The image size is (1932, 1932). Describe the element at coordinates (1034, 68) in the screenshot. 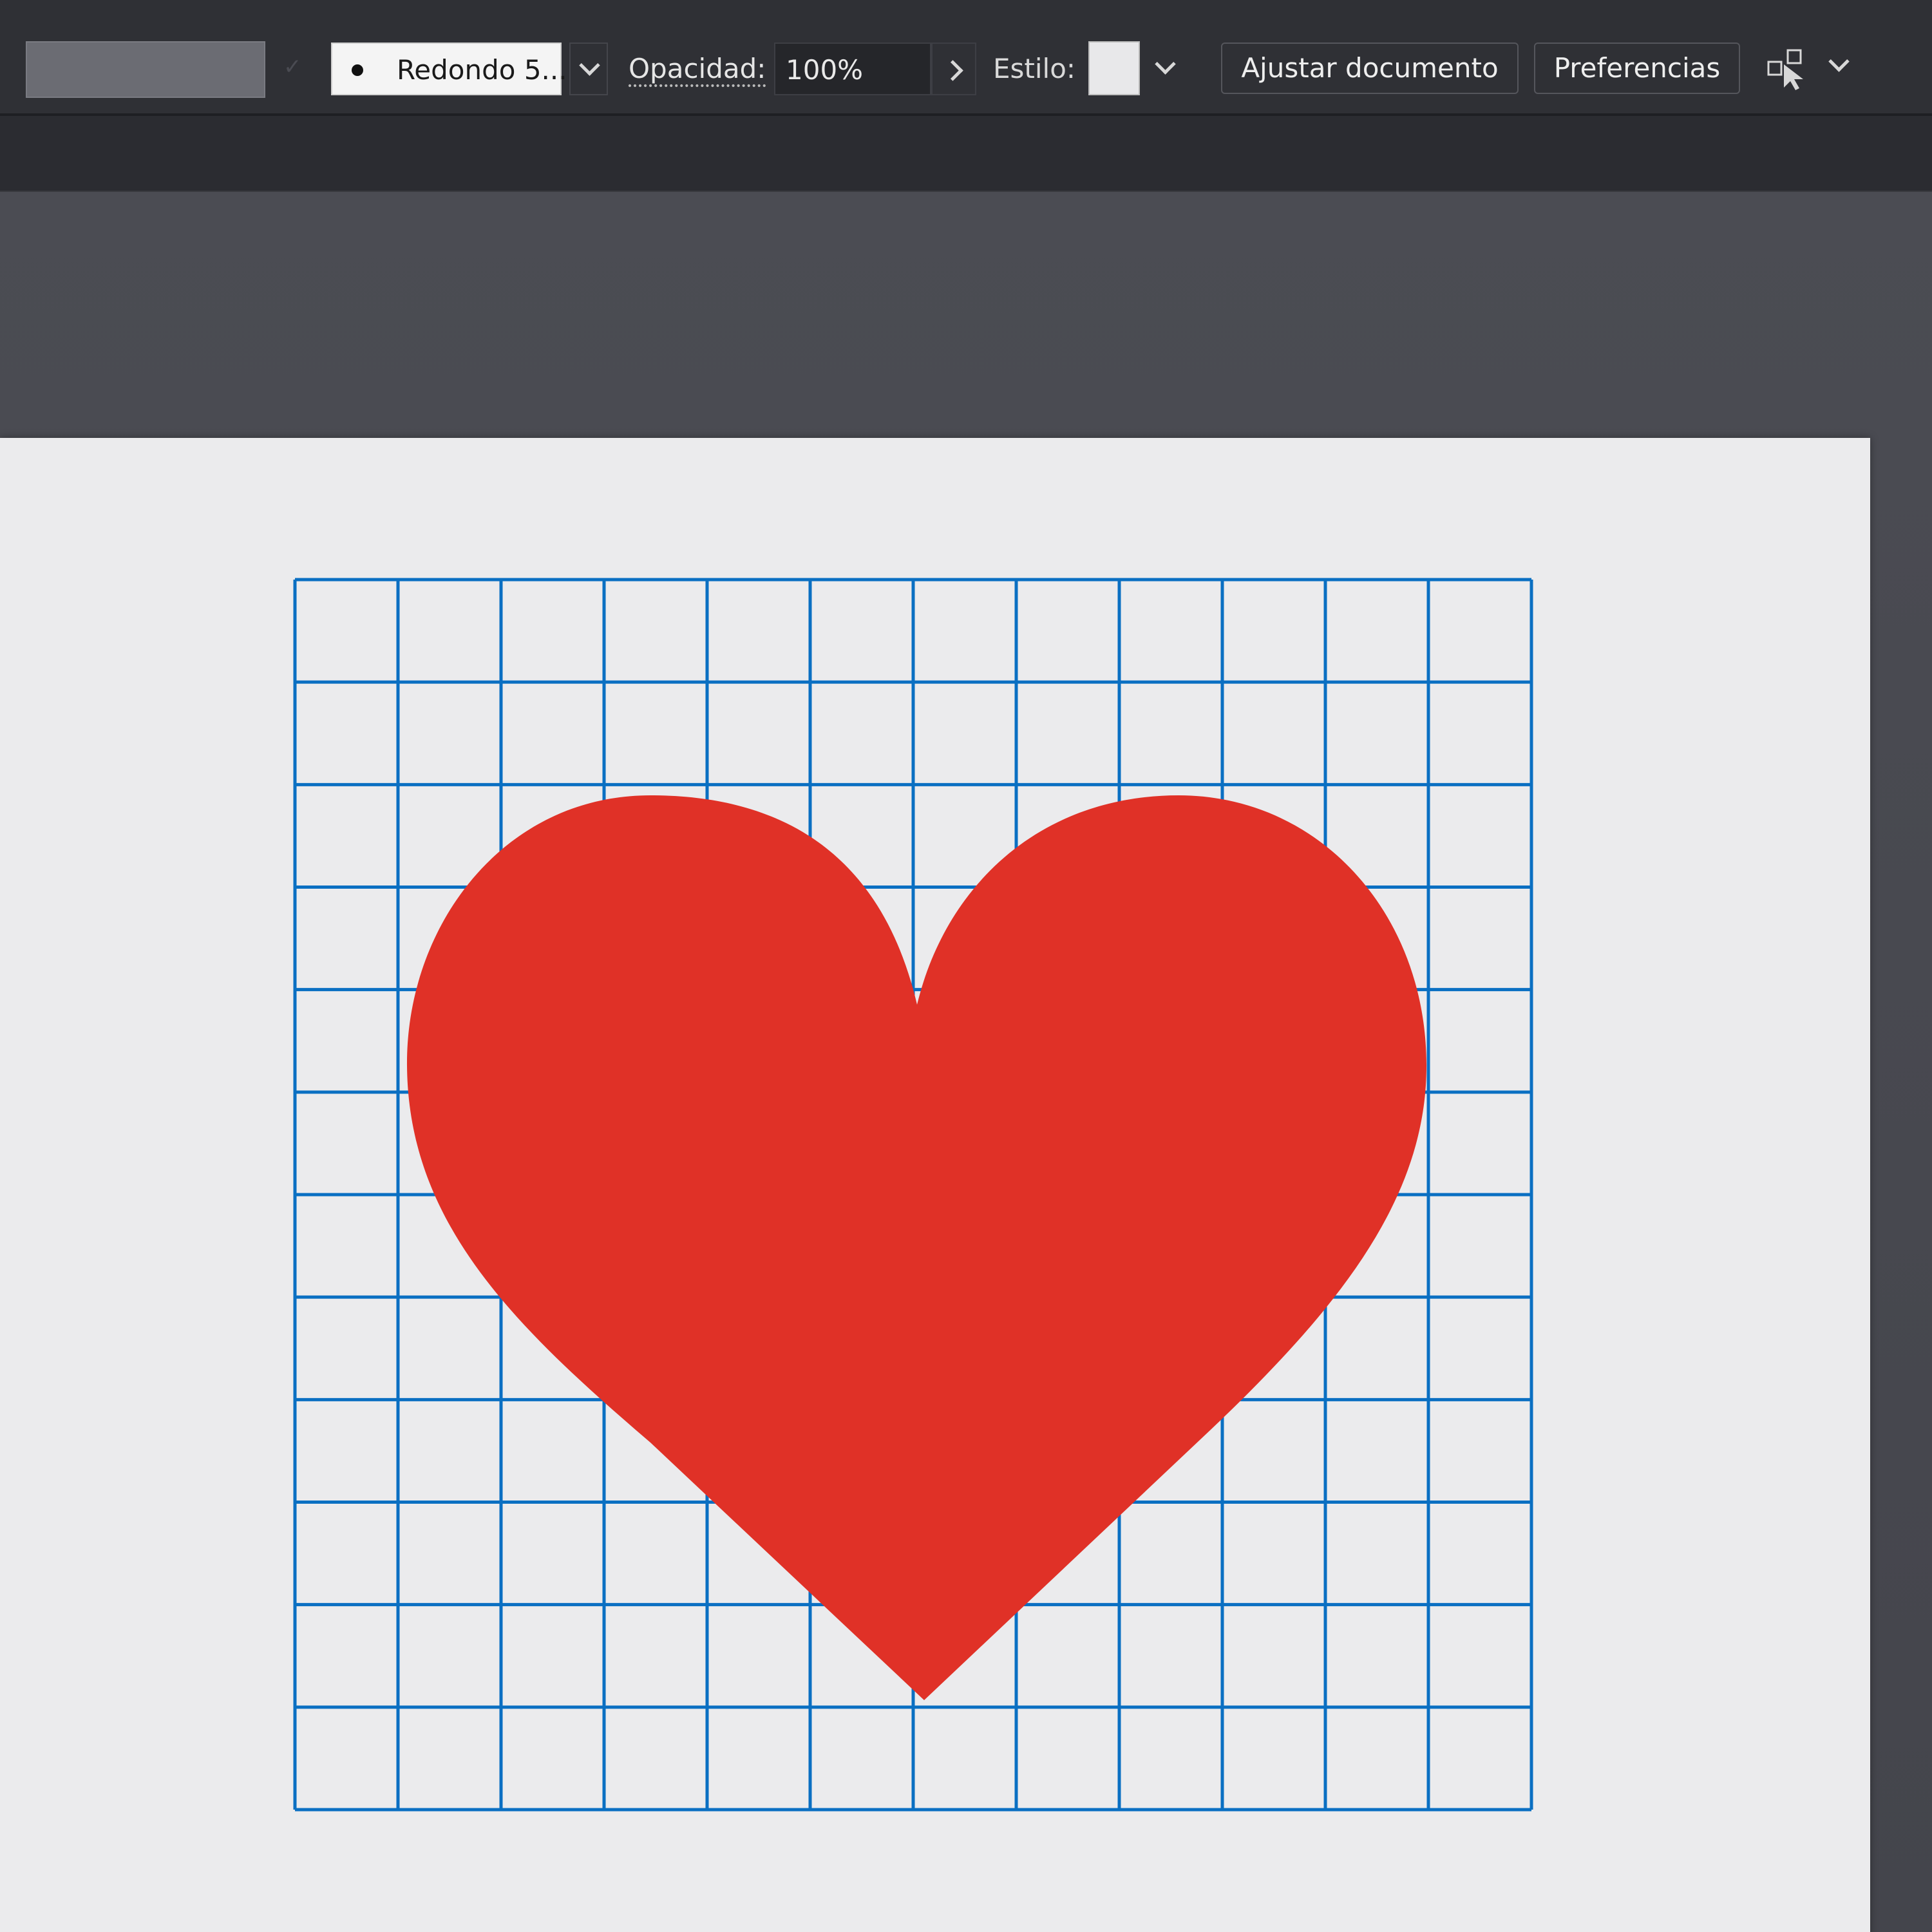

I see `style-label: Estilo:` at that location.